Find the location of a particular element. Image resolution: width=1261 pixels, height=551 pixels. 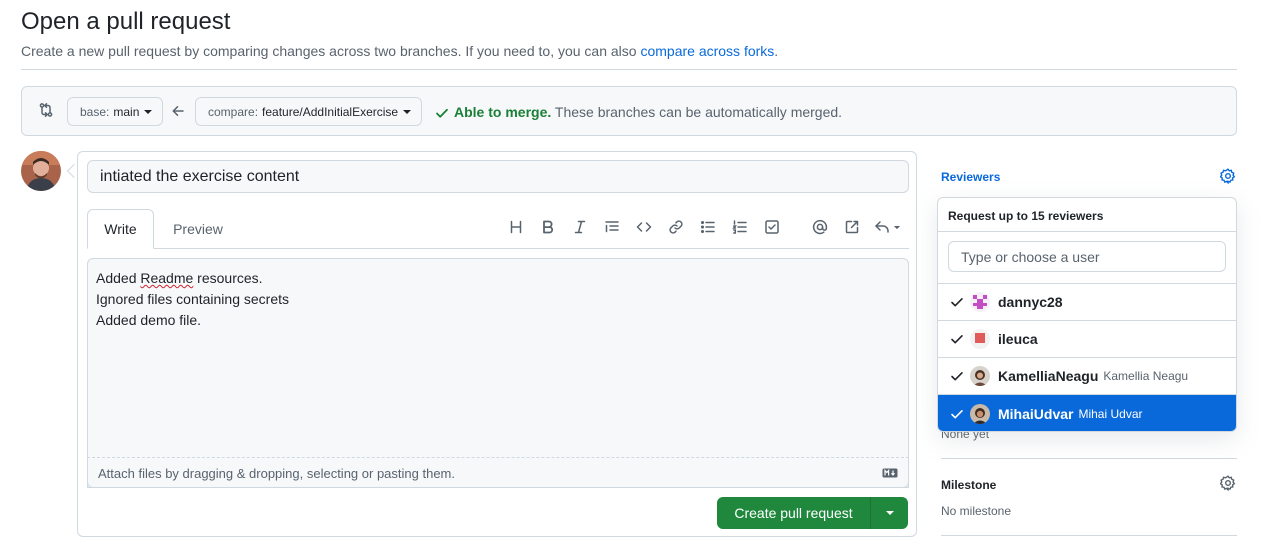

mention-icon is located at coordinates (820, 227).